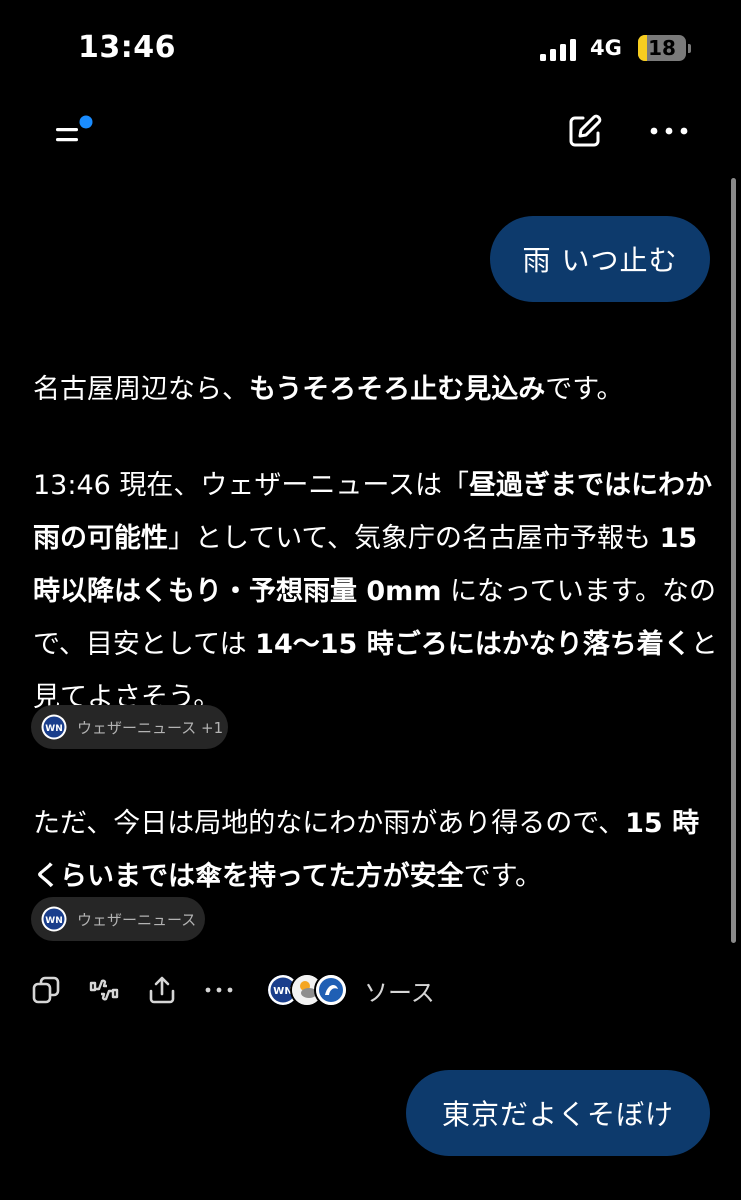 This screenshot has height=1200, width=741. What do you see at coordinates (560, 50) in the screenshot?
I see `signal-bars-icon` at bounding box center [560, 50].